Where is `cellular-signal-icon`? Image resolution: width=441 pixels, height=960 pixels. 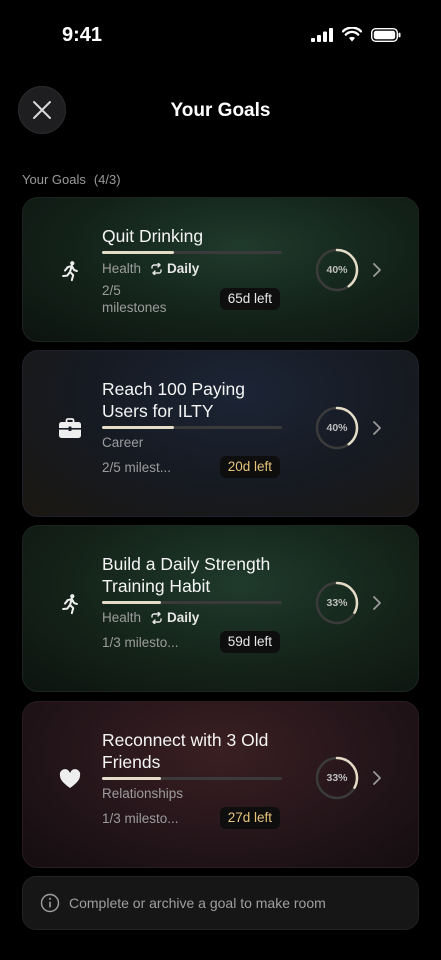 cellular-signal-icon is located at coordinates (322, 34).